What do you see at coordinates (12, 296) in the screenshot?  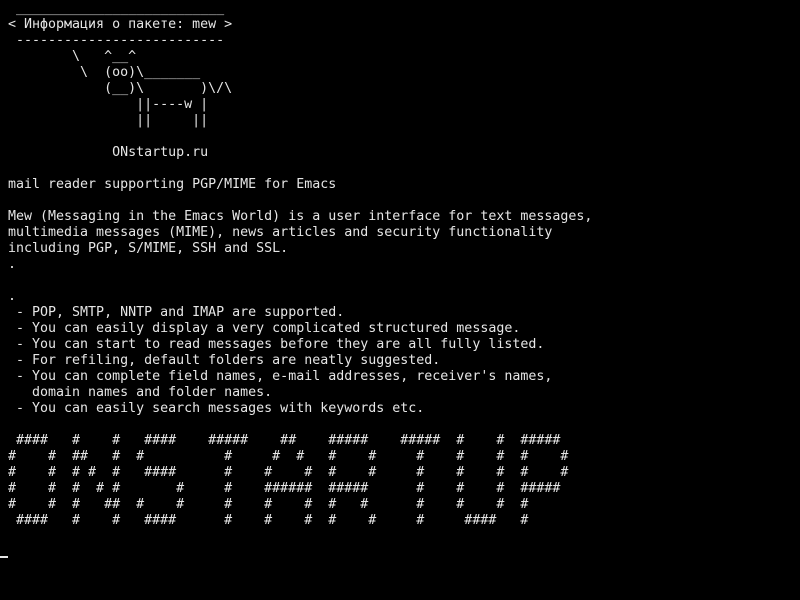 I see `feature-line: .` at bounding box center [12, 296].